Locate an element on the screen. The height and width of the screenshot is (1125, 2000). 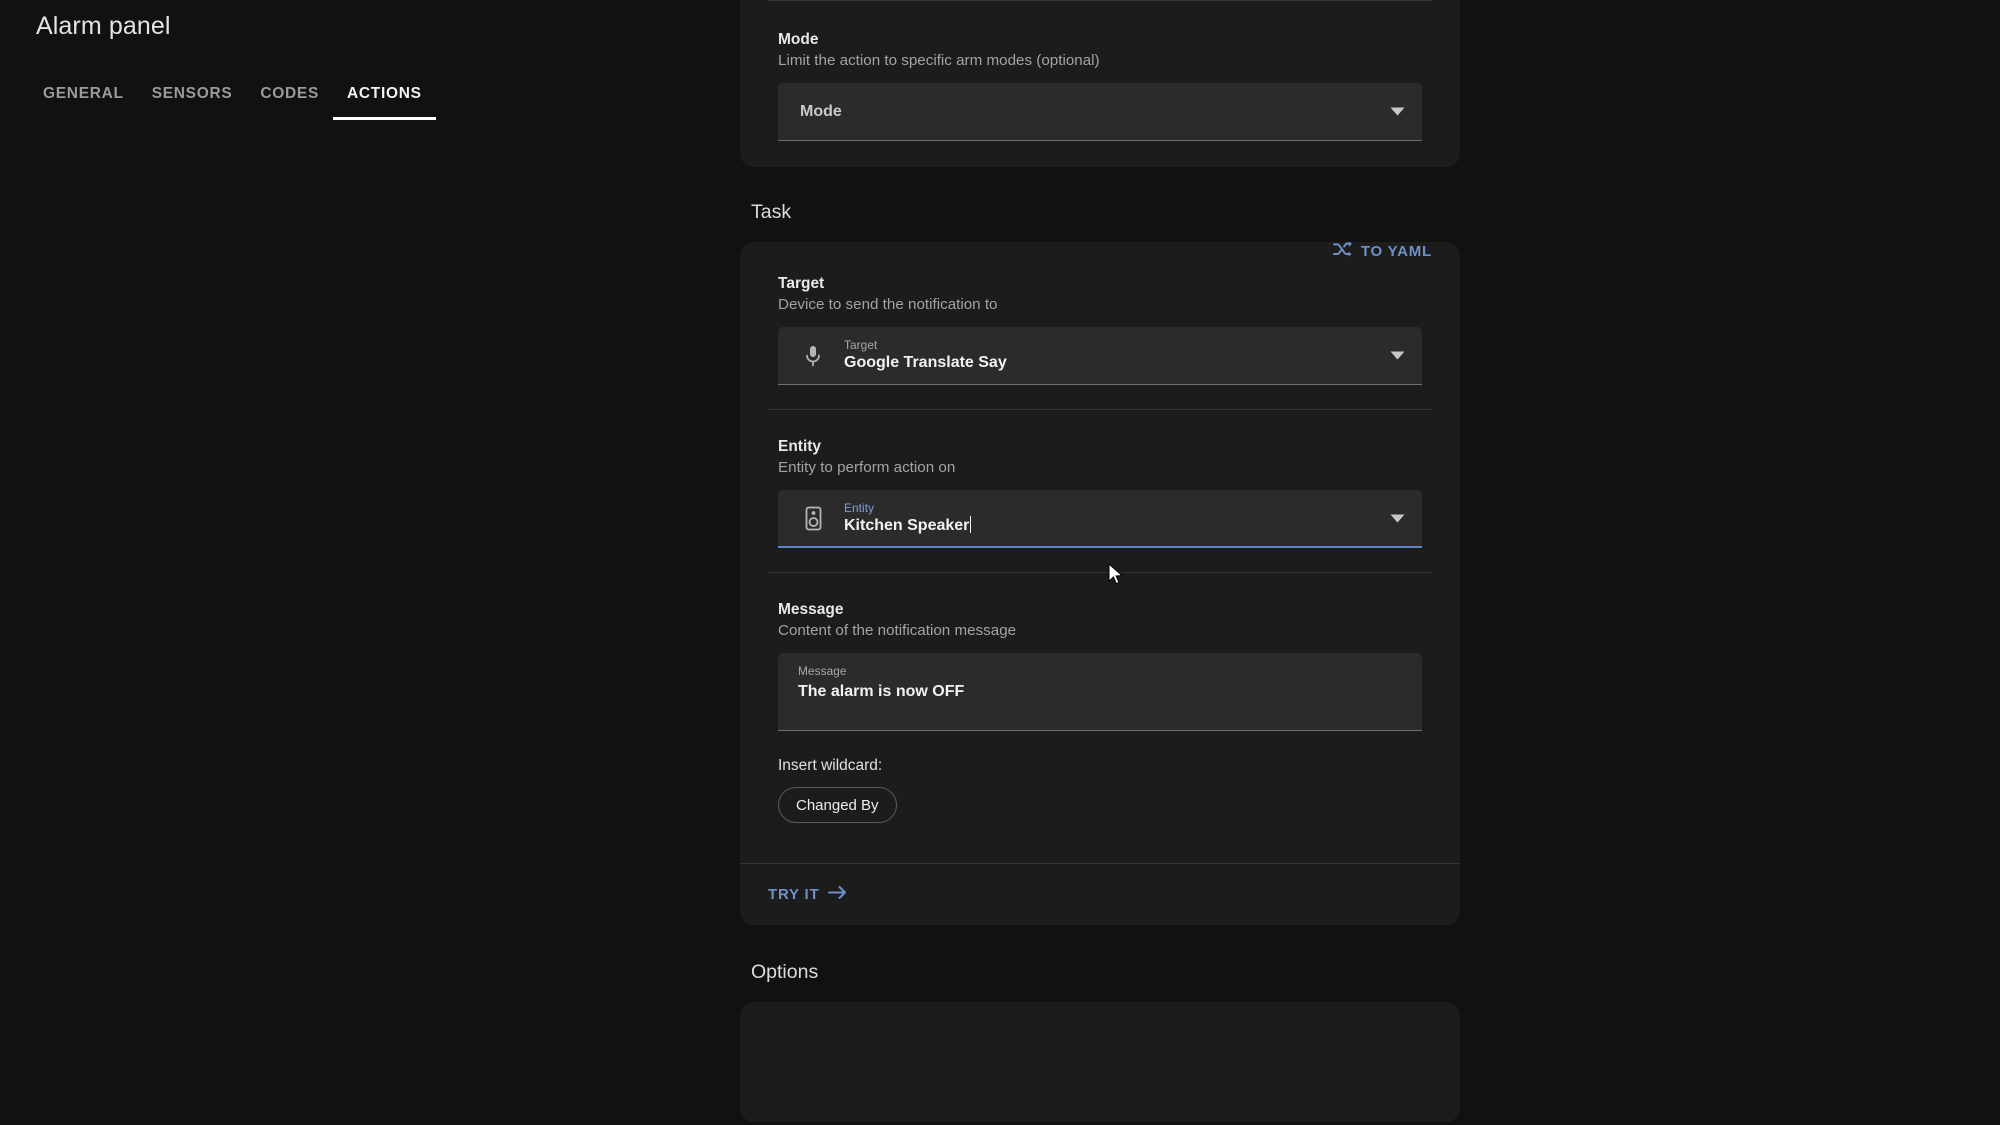
message-value: The alarm is now OFF is located at coordinates (881, 691).